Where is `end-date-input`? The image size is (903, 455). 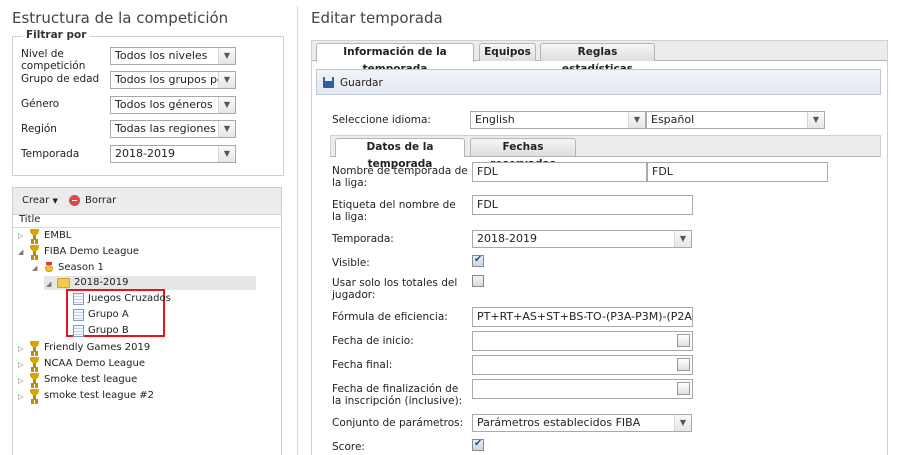
end-date-input is located at coordinates (582, 365).